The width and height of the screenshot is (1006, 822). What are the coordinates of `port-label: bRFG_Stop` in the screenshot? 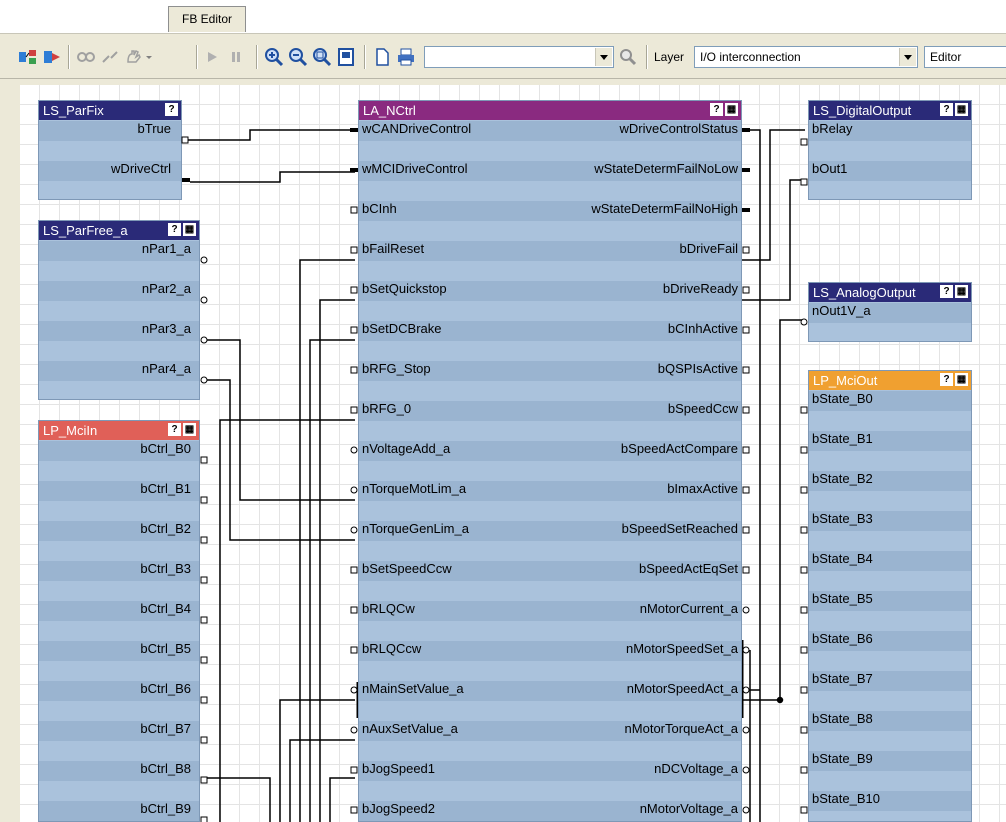 It's located at (396, 368).